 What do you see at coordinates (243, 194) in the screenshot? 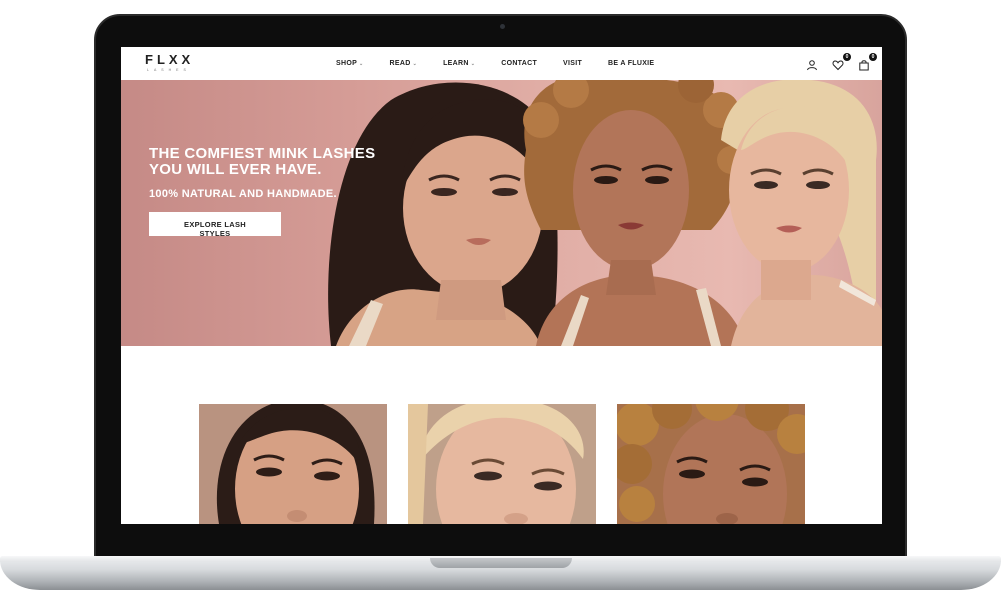
I see `hero-subheadline: 100% NATURAL AND HANDMADE.` at bounding box center [243, 194].